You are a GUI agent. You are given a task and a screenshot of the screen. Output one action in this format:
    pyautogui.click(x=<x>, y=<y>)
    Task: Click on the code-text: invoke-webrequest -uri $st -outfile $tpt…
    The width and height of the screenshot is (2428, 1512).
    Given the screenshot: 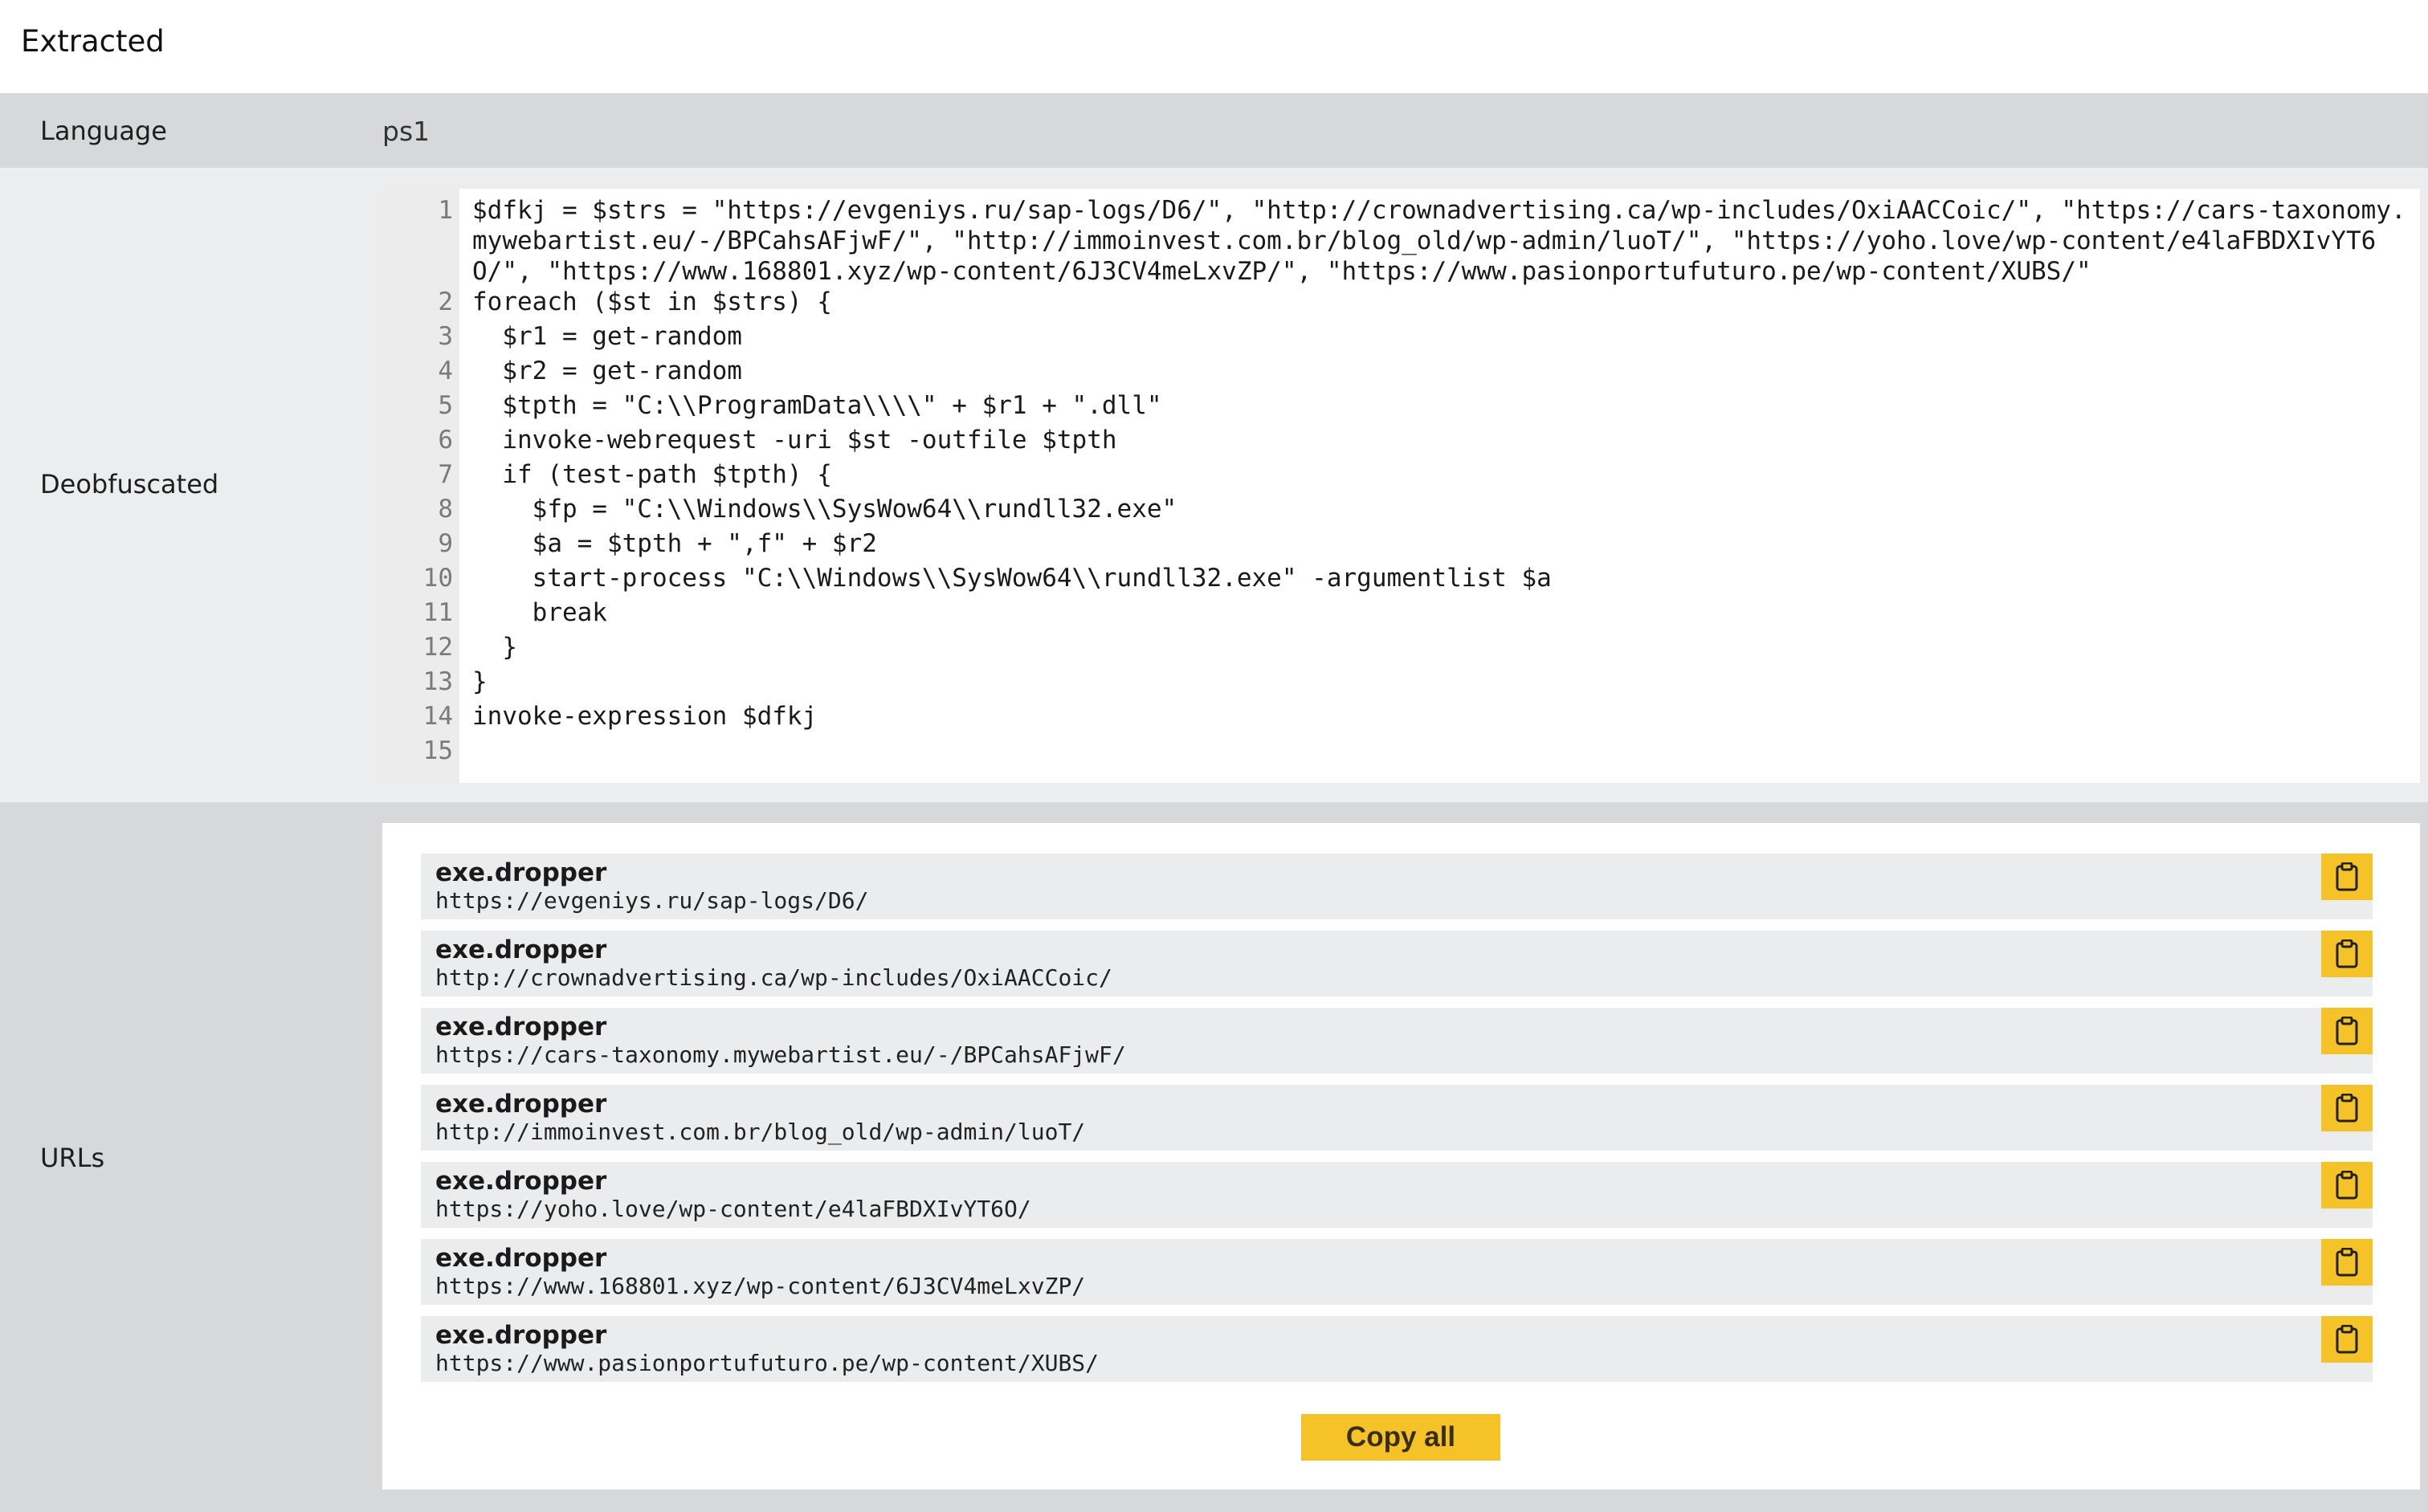 What is the action you would take?
    pyautogui.click(x=795, y=440)
    